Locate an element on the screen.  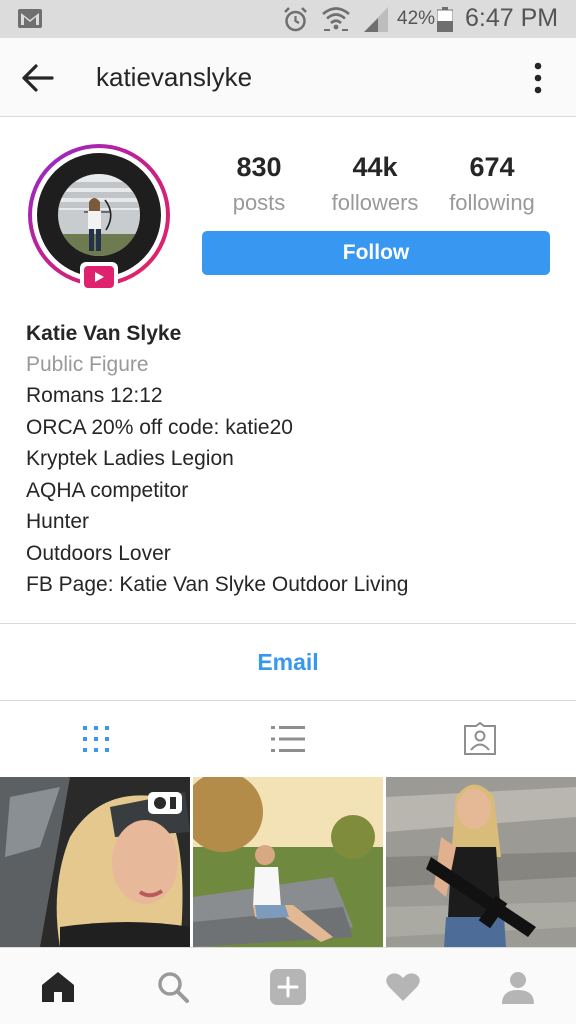
search-icon is located at coordinates (173, 987).